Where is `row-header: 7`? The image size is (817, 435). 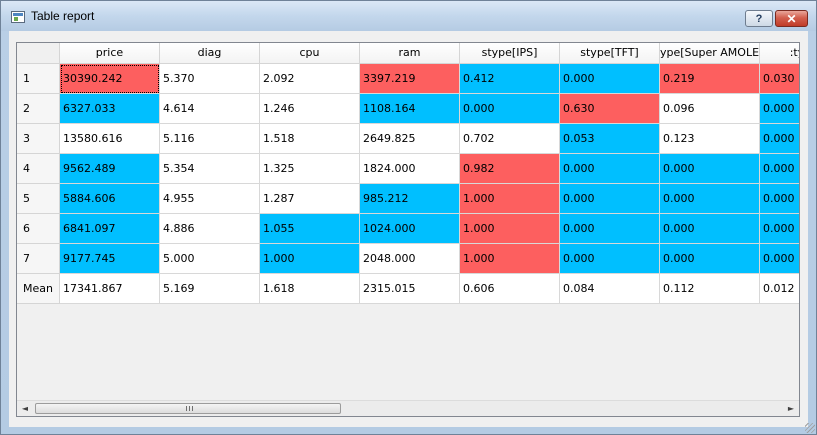 row-header: 7 is located at coordinates (38, 259).